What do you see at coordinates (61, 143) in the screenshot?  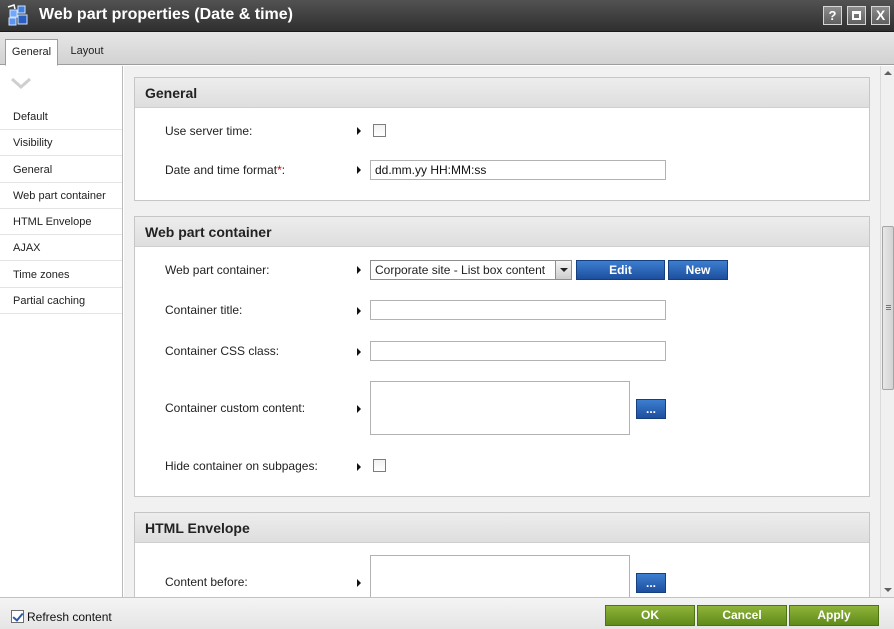 I see `nav-item-visibility: Visibility` at bounding box center [61, 143].